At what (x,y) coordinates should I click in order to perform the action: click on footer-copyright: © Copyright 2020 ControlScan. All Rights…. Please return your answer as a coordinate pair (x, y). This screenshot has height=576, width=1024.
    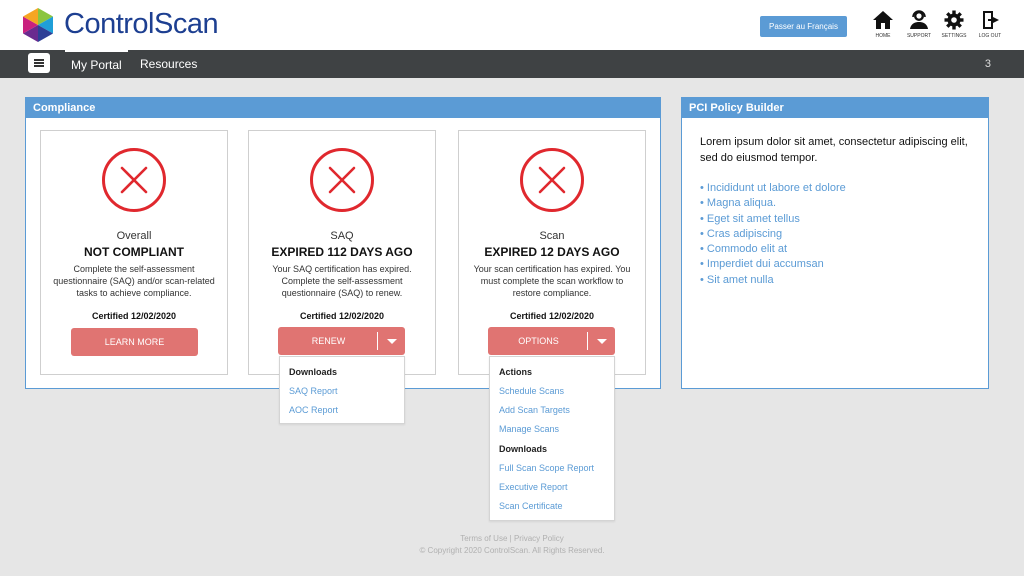
    Looking at the image, I should click on (512, 550).